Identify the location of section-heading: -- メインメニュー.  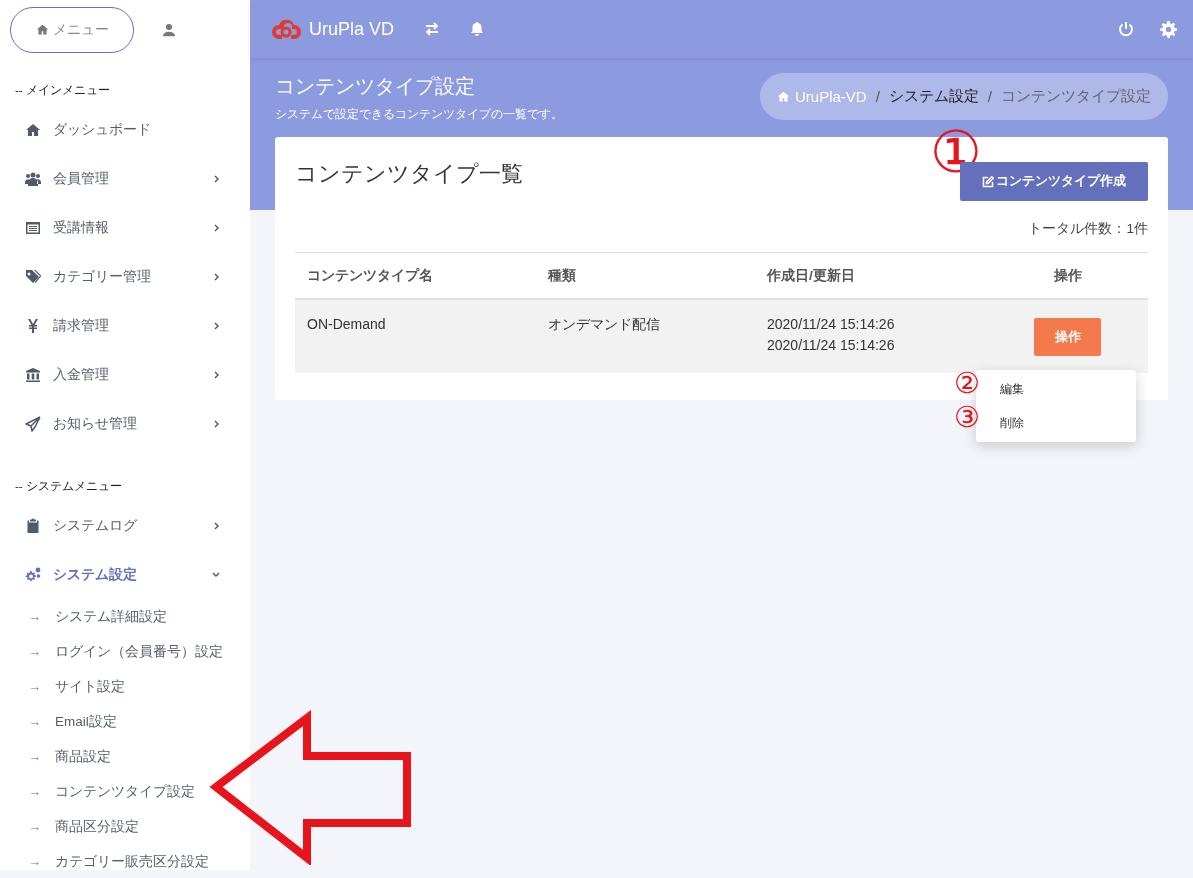
(62, 90).